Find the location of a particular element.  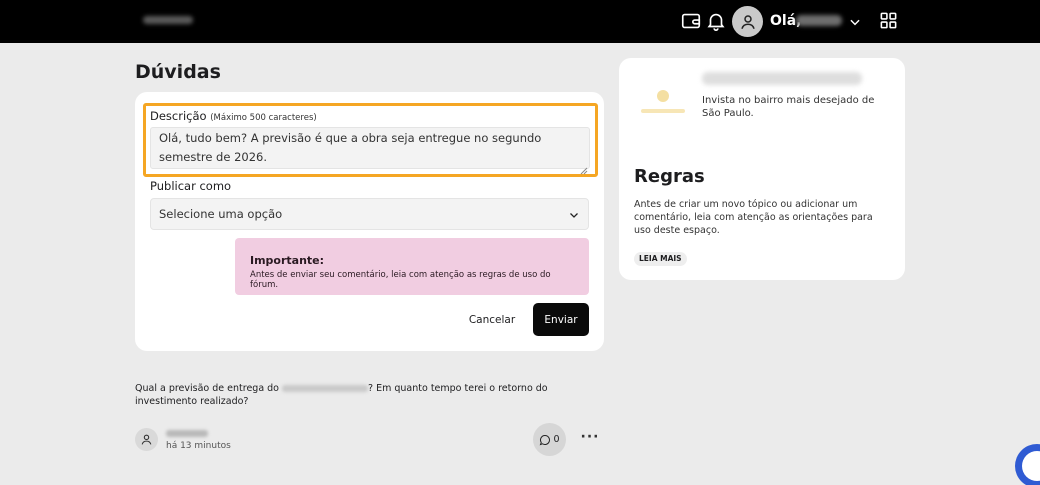

publish-as-select: Selecione uma opção is located at coordinates (369, 214).